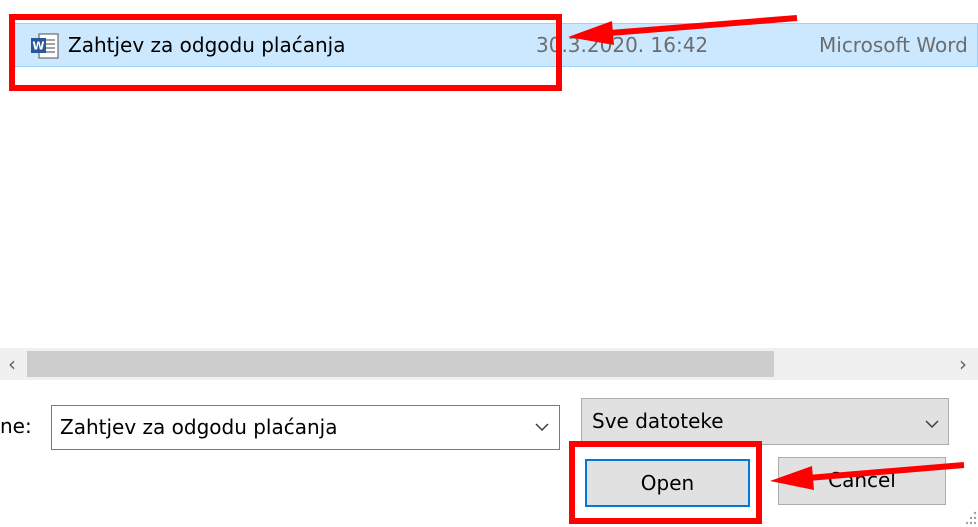 This screenshot has width=978, height=527. I want to click on file-name-label: ne:, so click(16, 426).